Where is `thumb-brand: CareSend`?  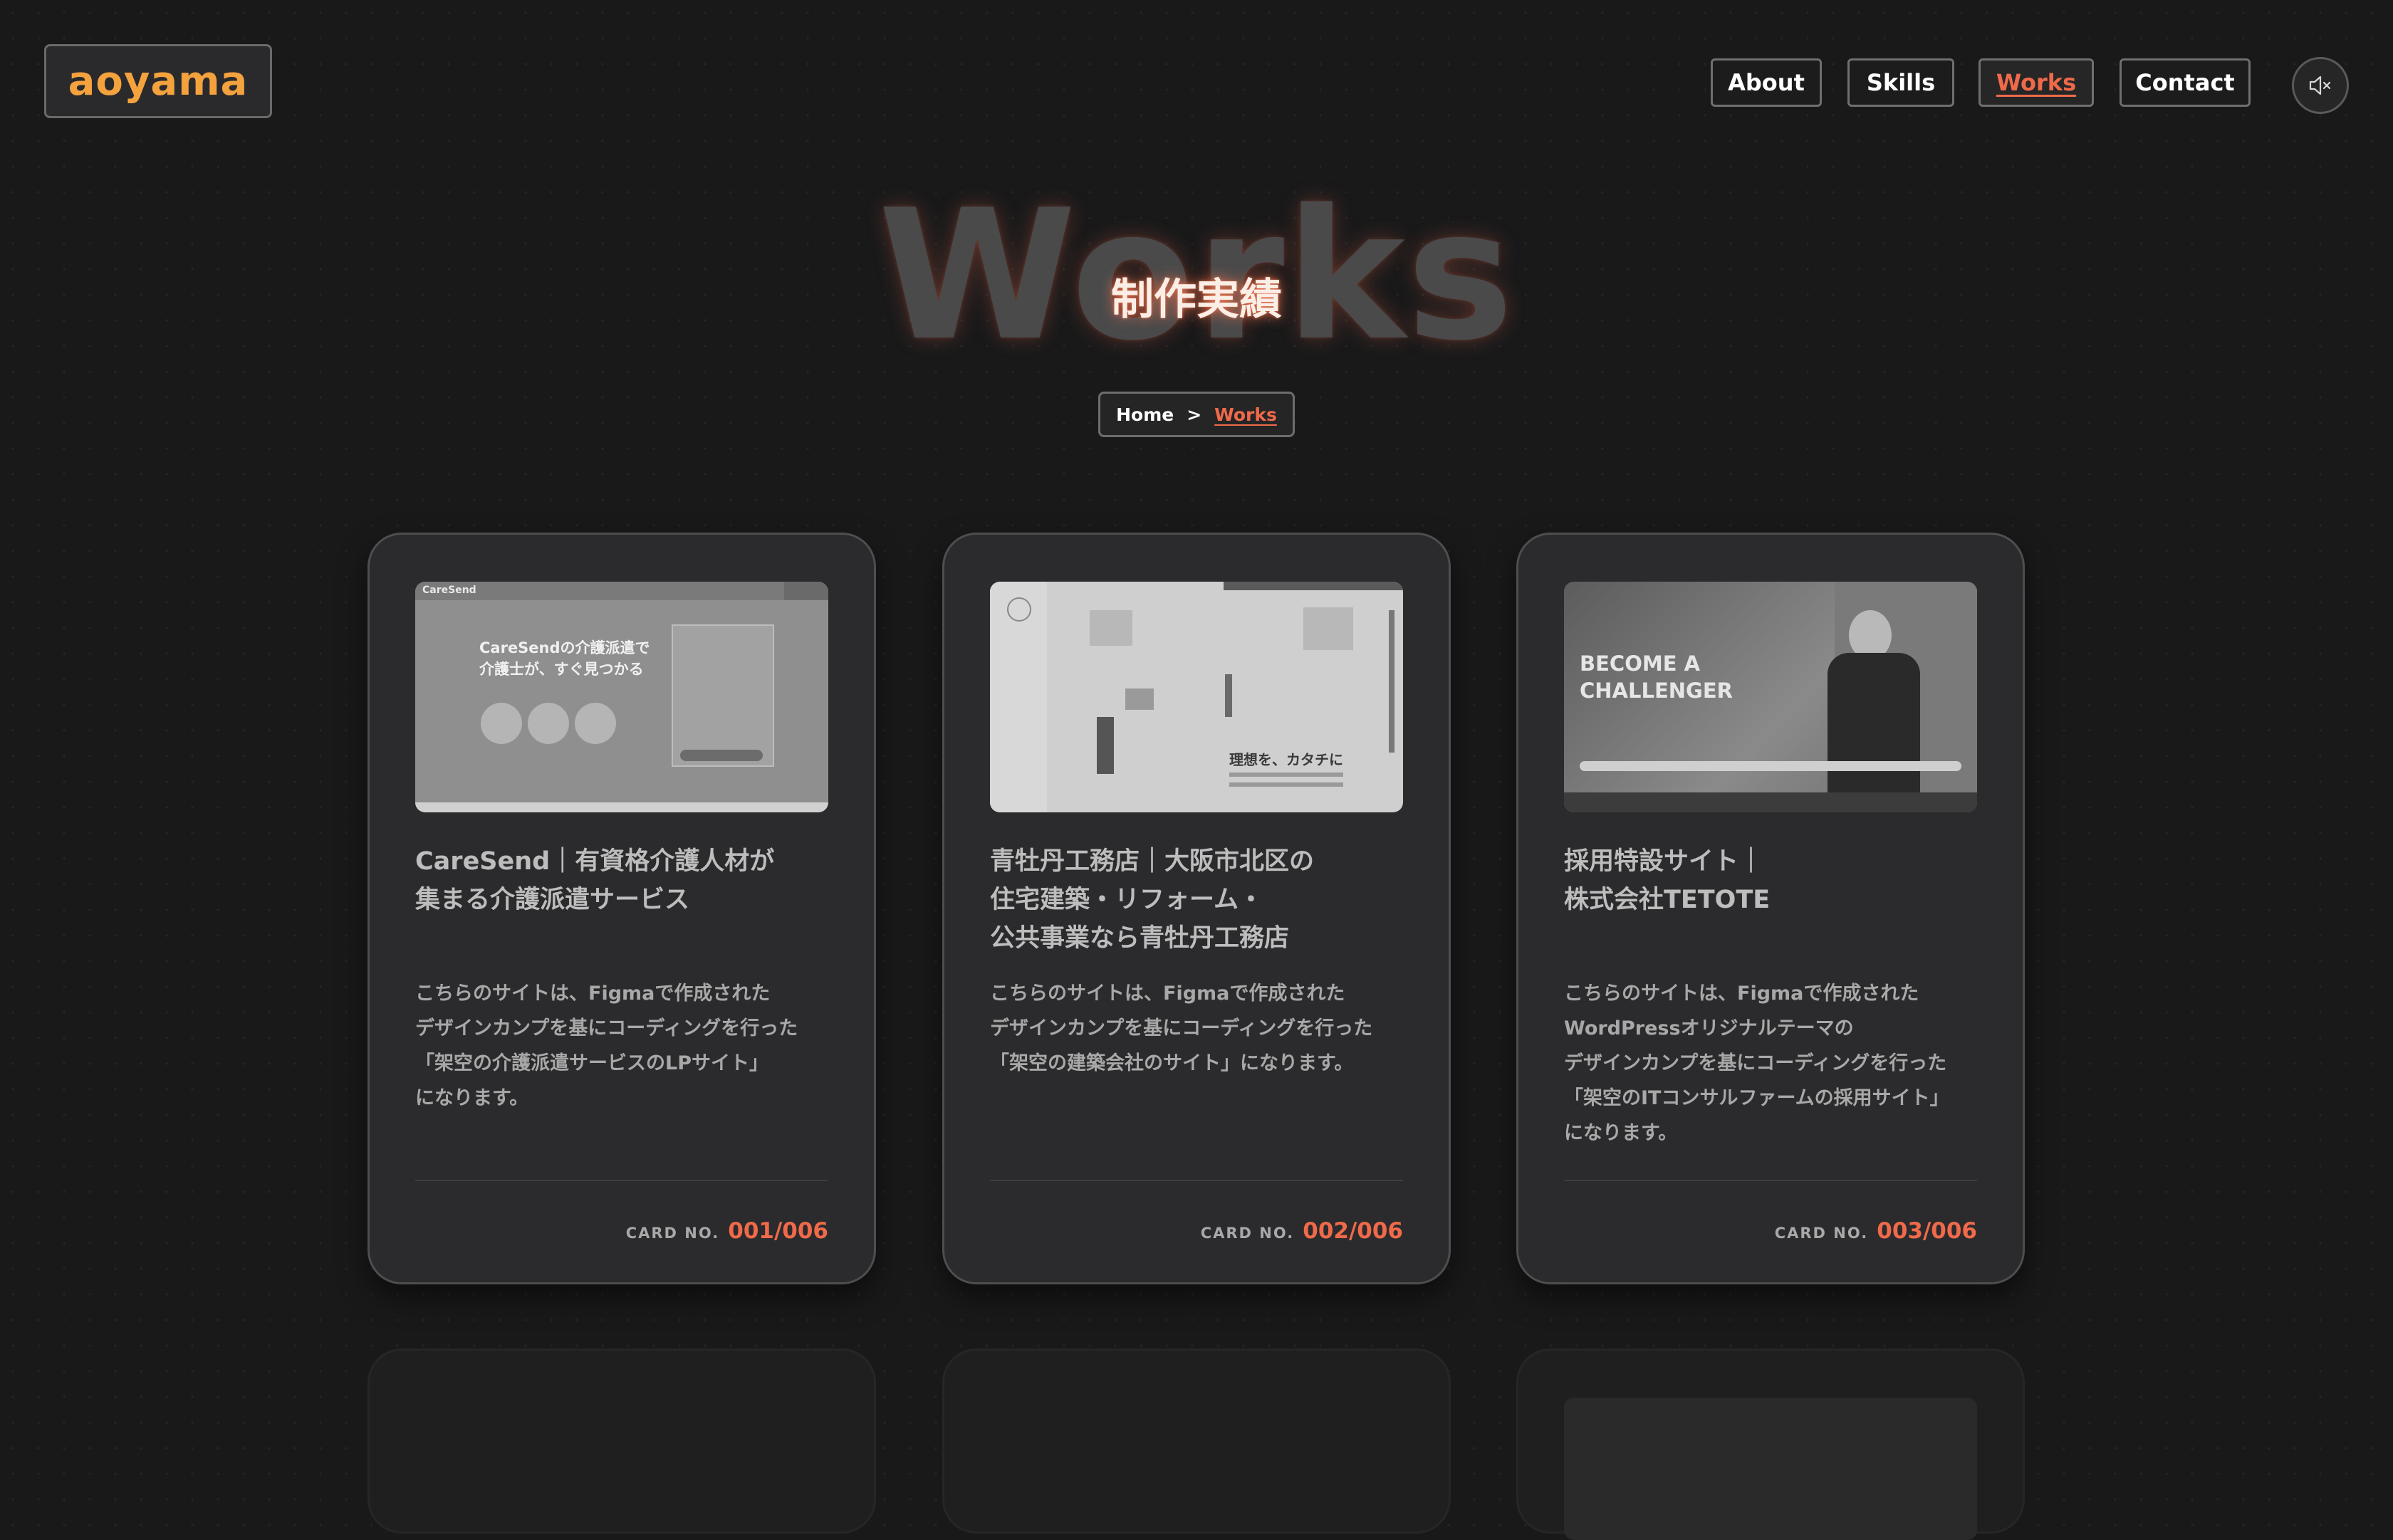
thumb-brand: CareSend is located at coordinates (449, 590).